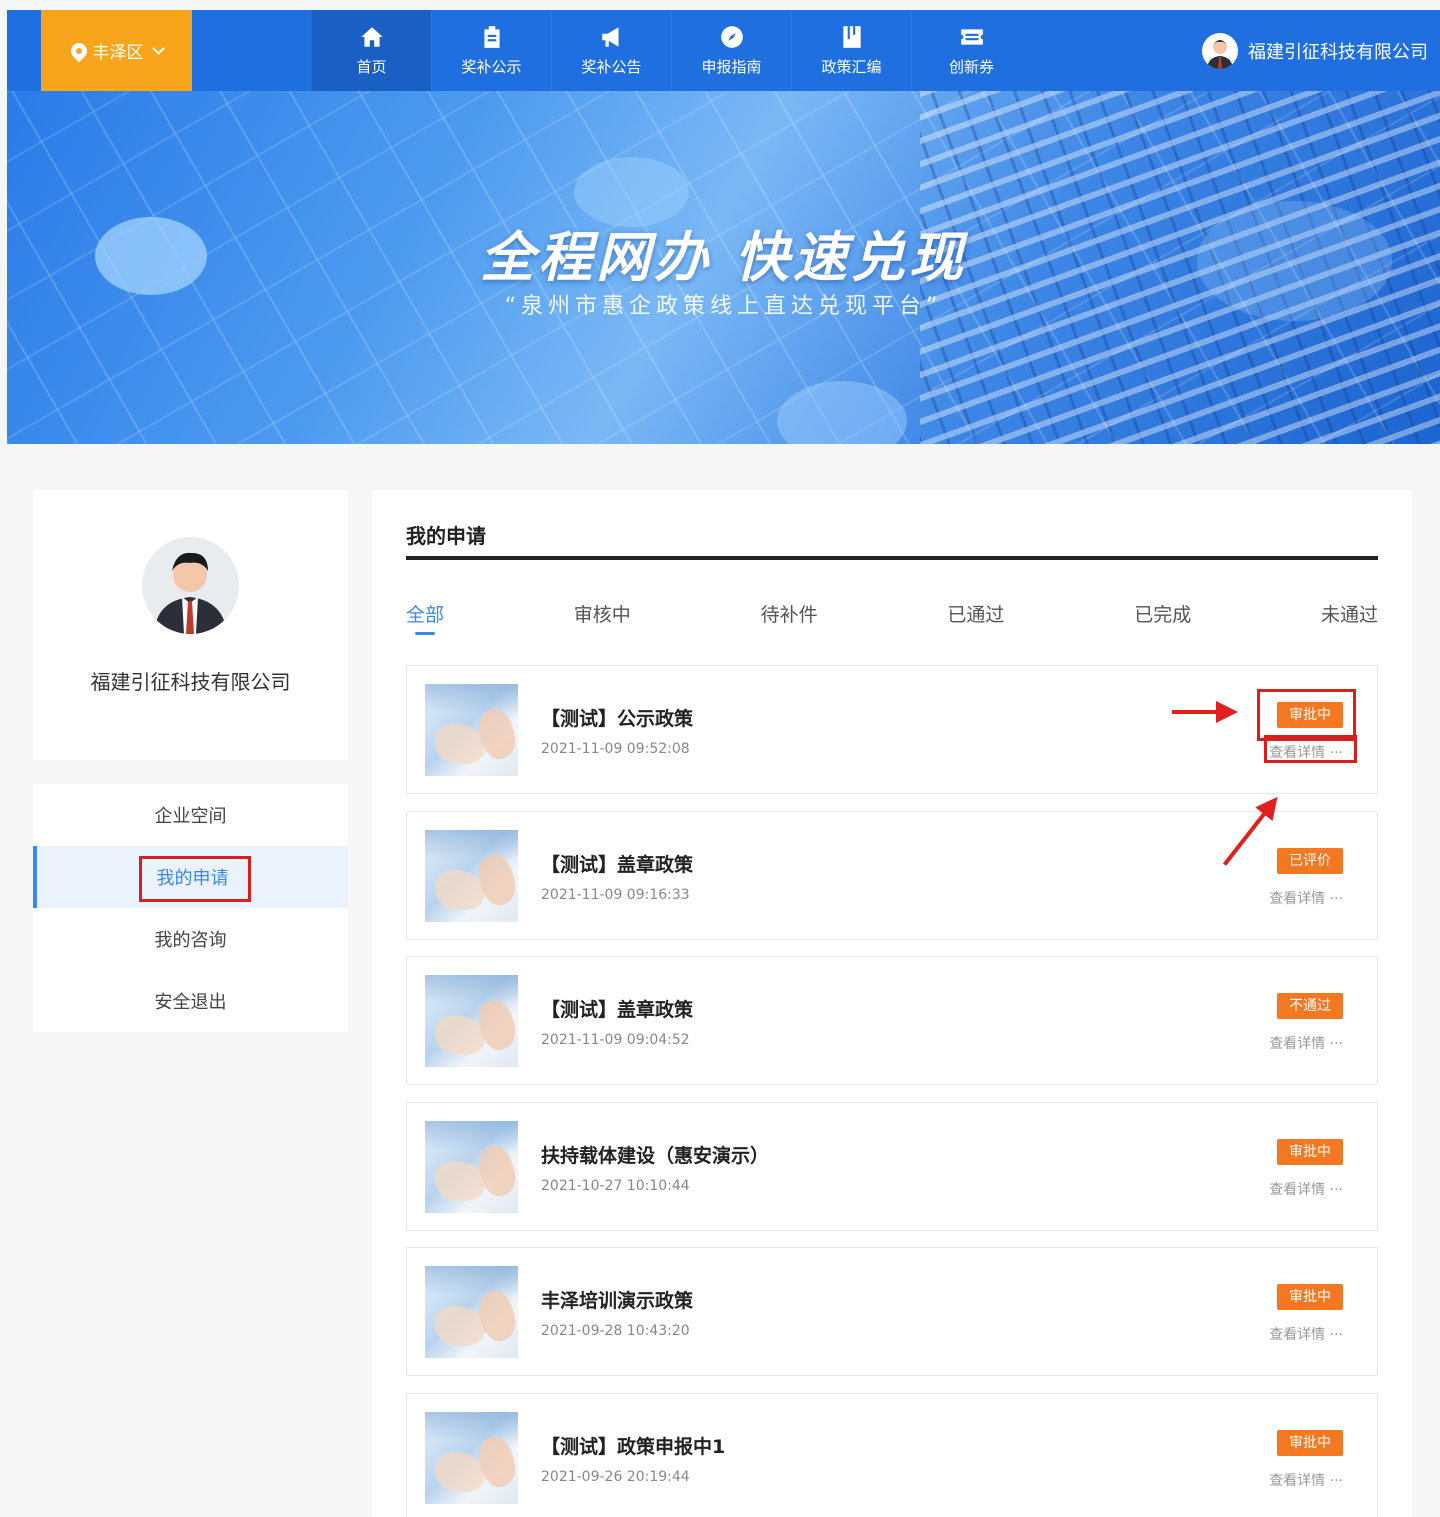 The height and width of the screenshot is (1517, 1440). Describe the element at coordinates (611, 67) in the screenshot. I see `nav-label: 奖补公告` at that location.